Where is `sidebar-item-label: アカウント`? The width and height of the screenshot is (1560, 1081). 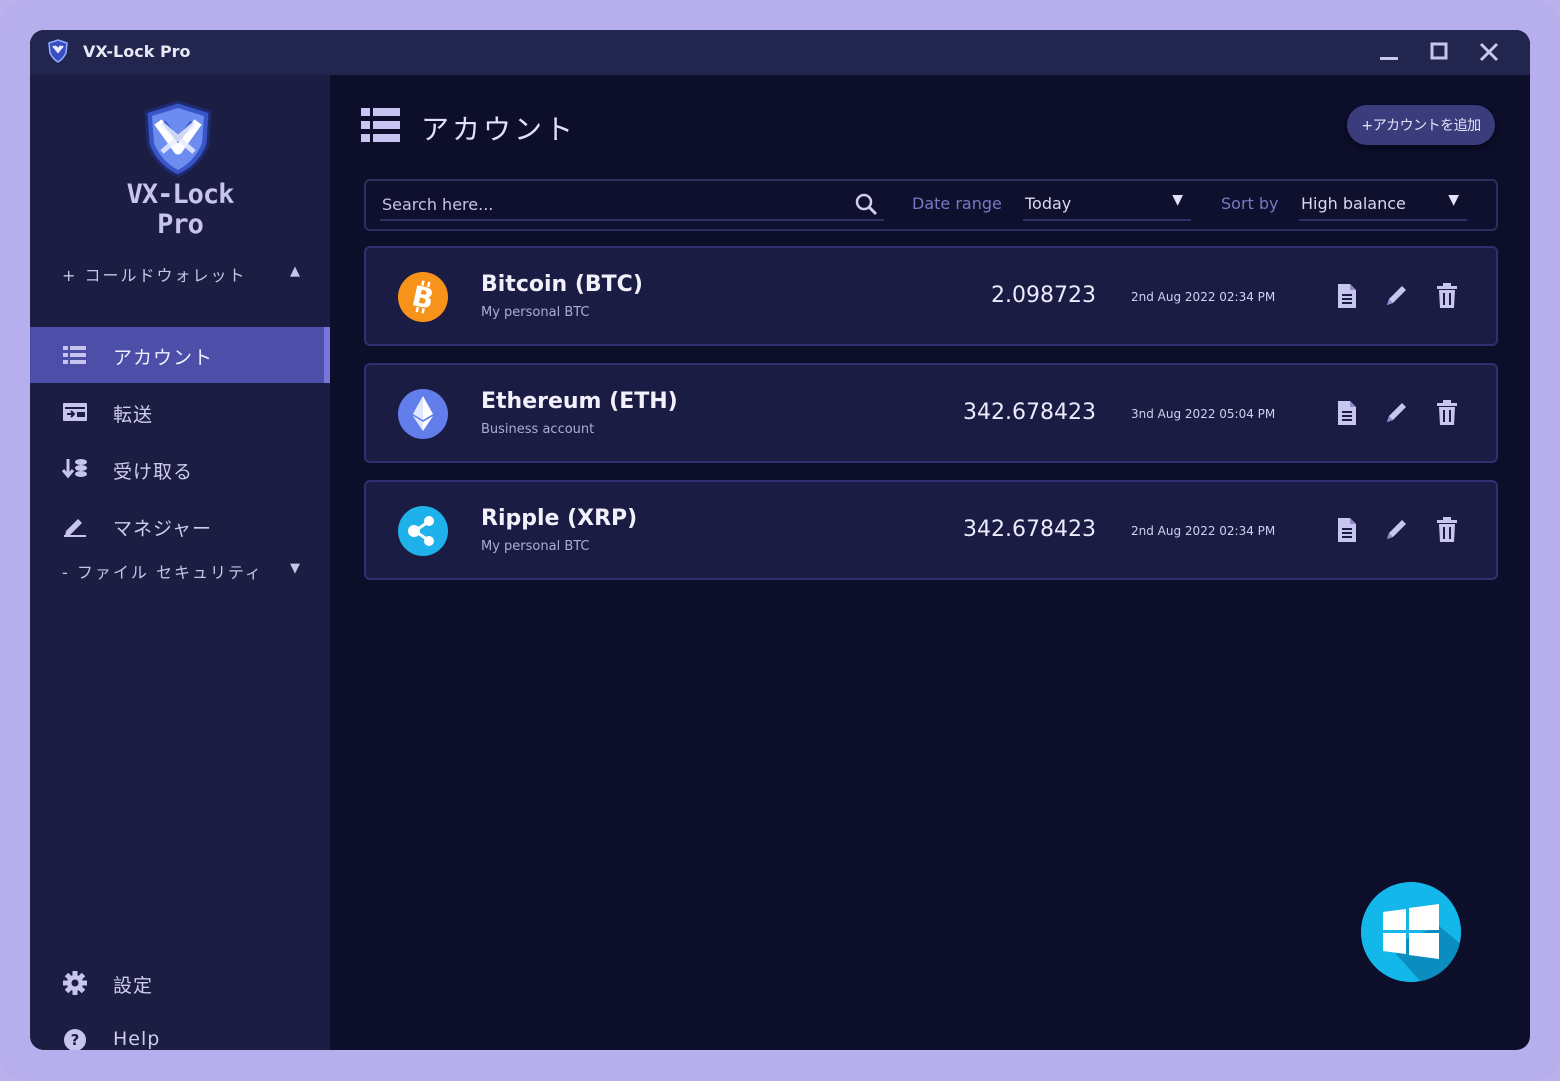 sidebar-item-label: アカウント is located at coordinates (163, 358).